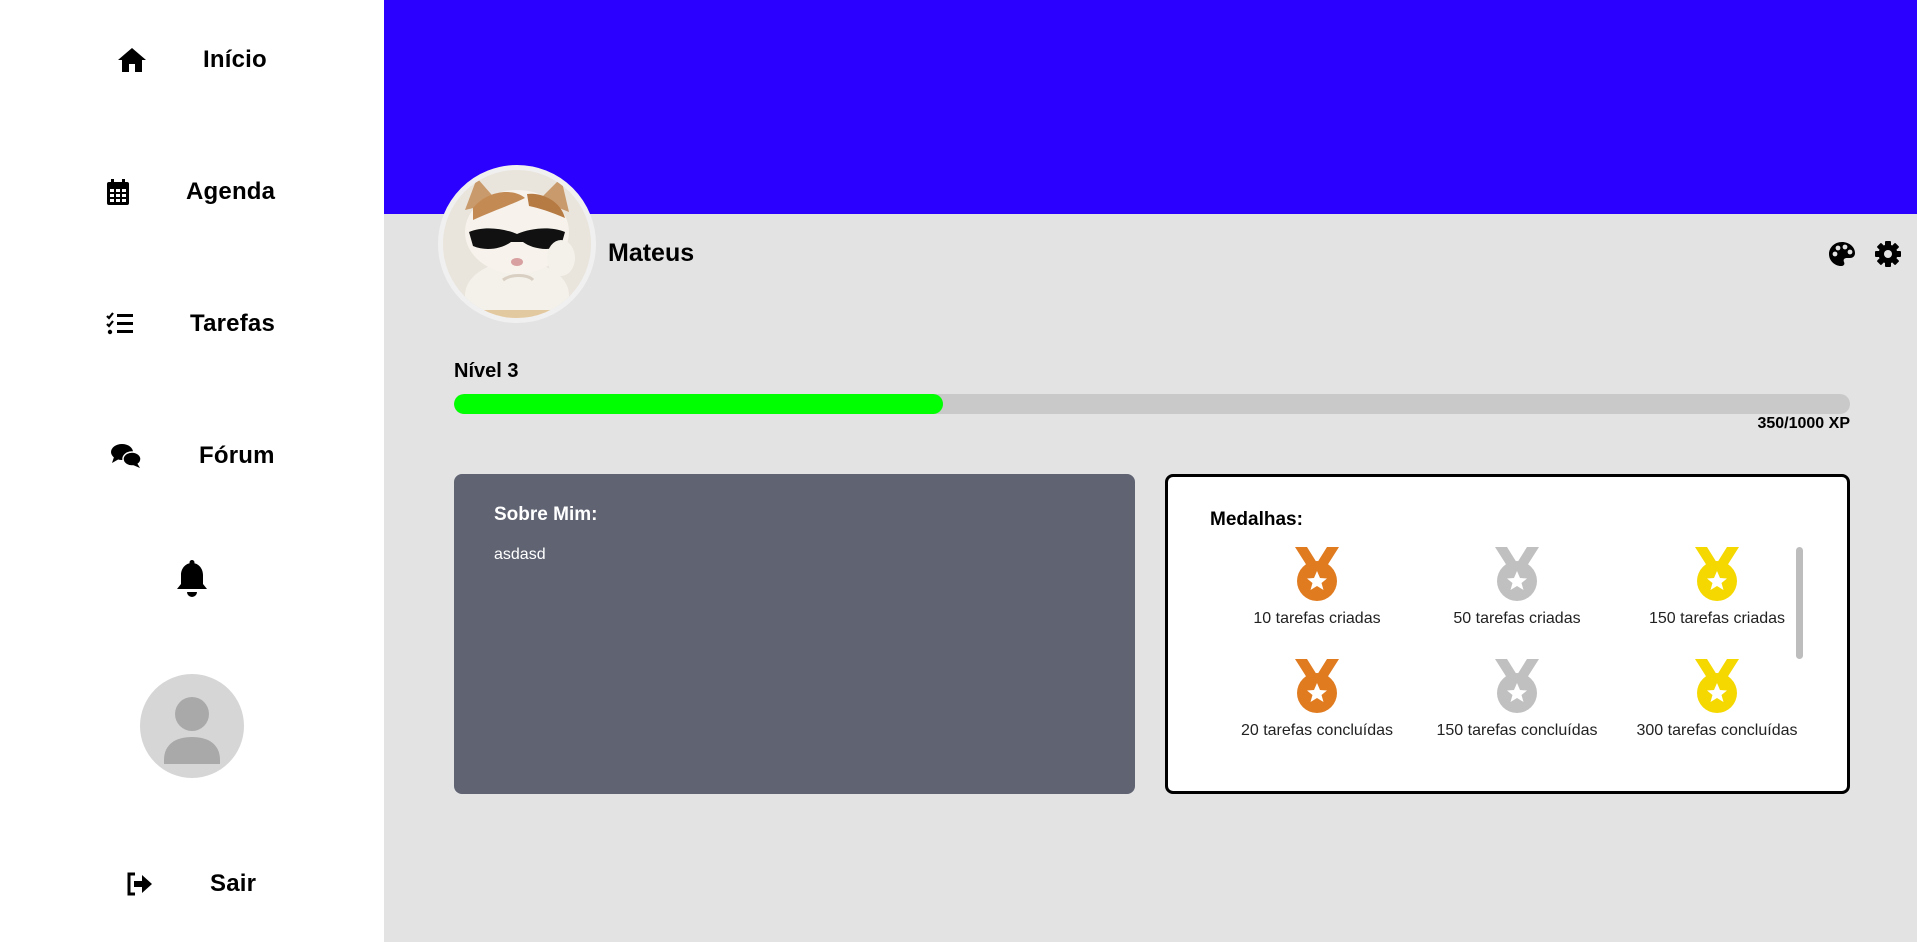  What do you see at coordinates (1317, 618) in the screenshot?
I see `medal-label: 10 tarefas criadas` at bounding box center [1317, 618].